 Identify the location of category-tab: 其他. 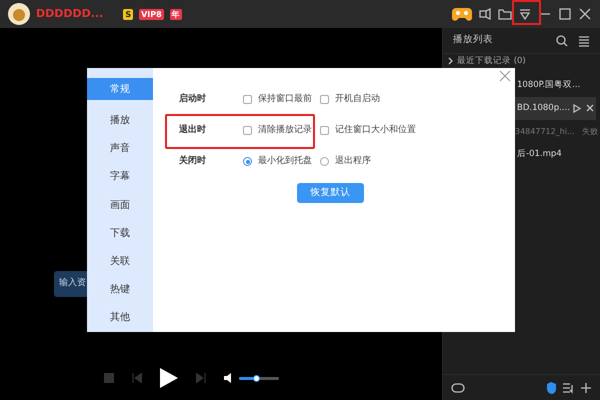
(120, 318).